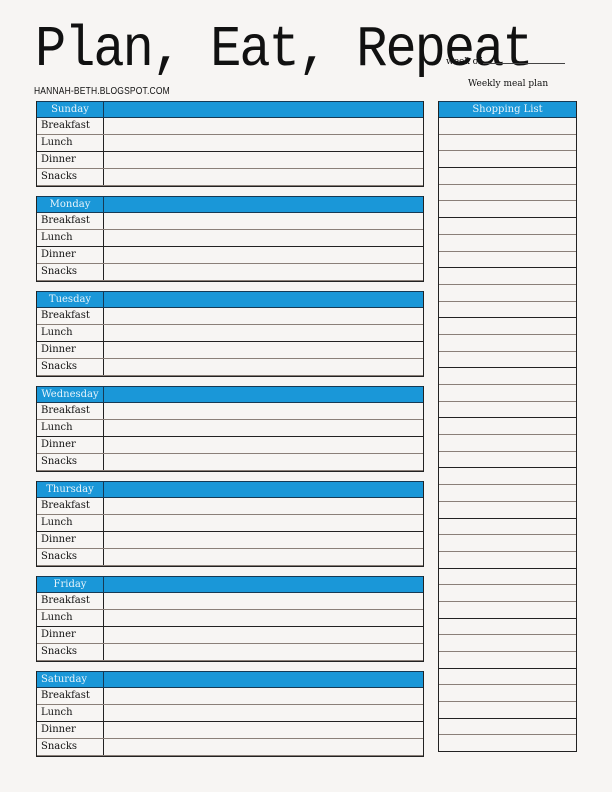  Describe the element at coordinates (230, 584) in the screenshot. I see `day-header: Friday` at that location.